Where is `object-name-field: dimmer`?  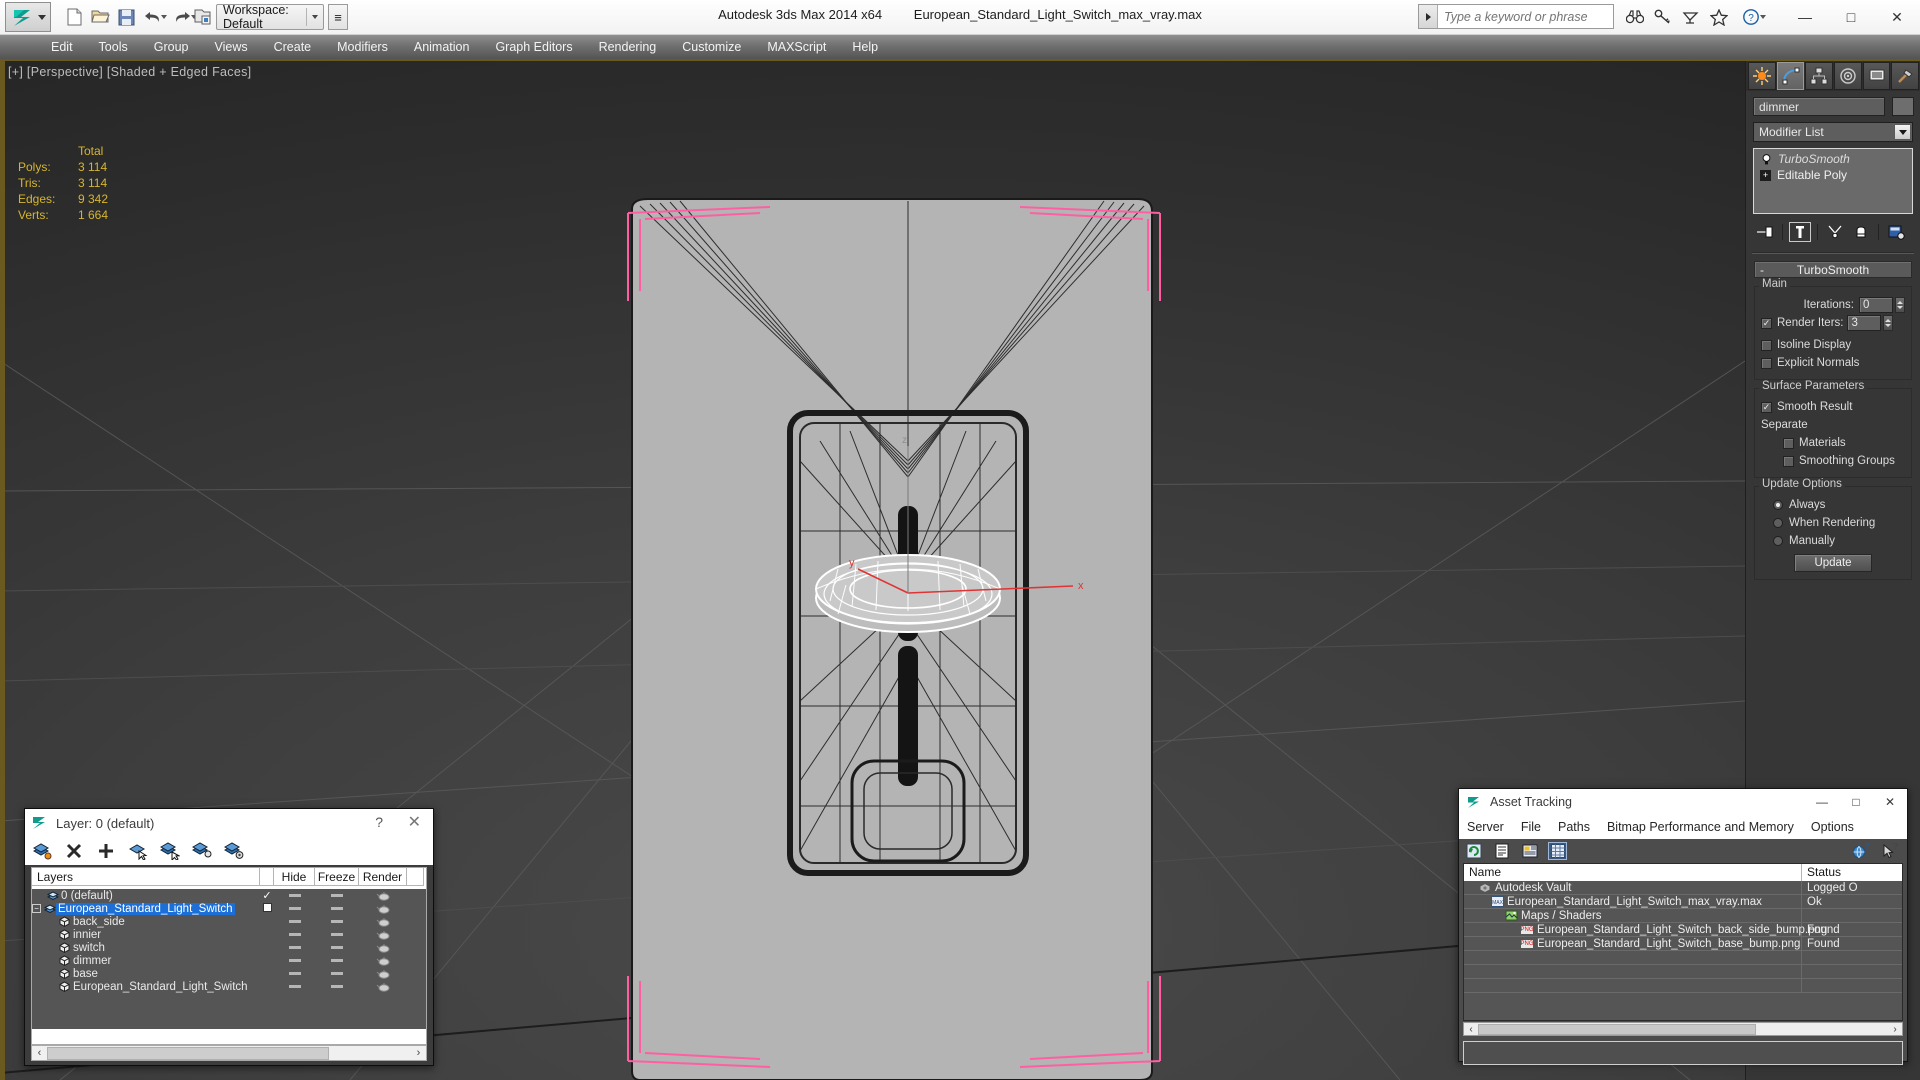 object-name-field: dimmer is located at coordinates (1819, 106).